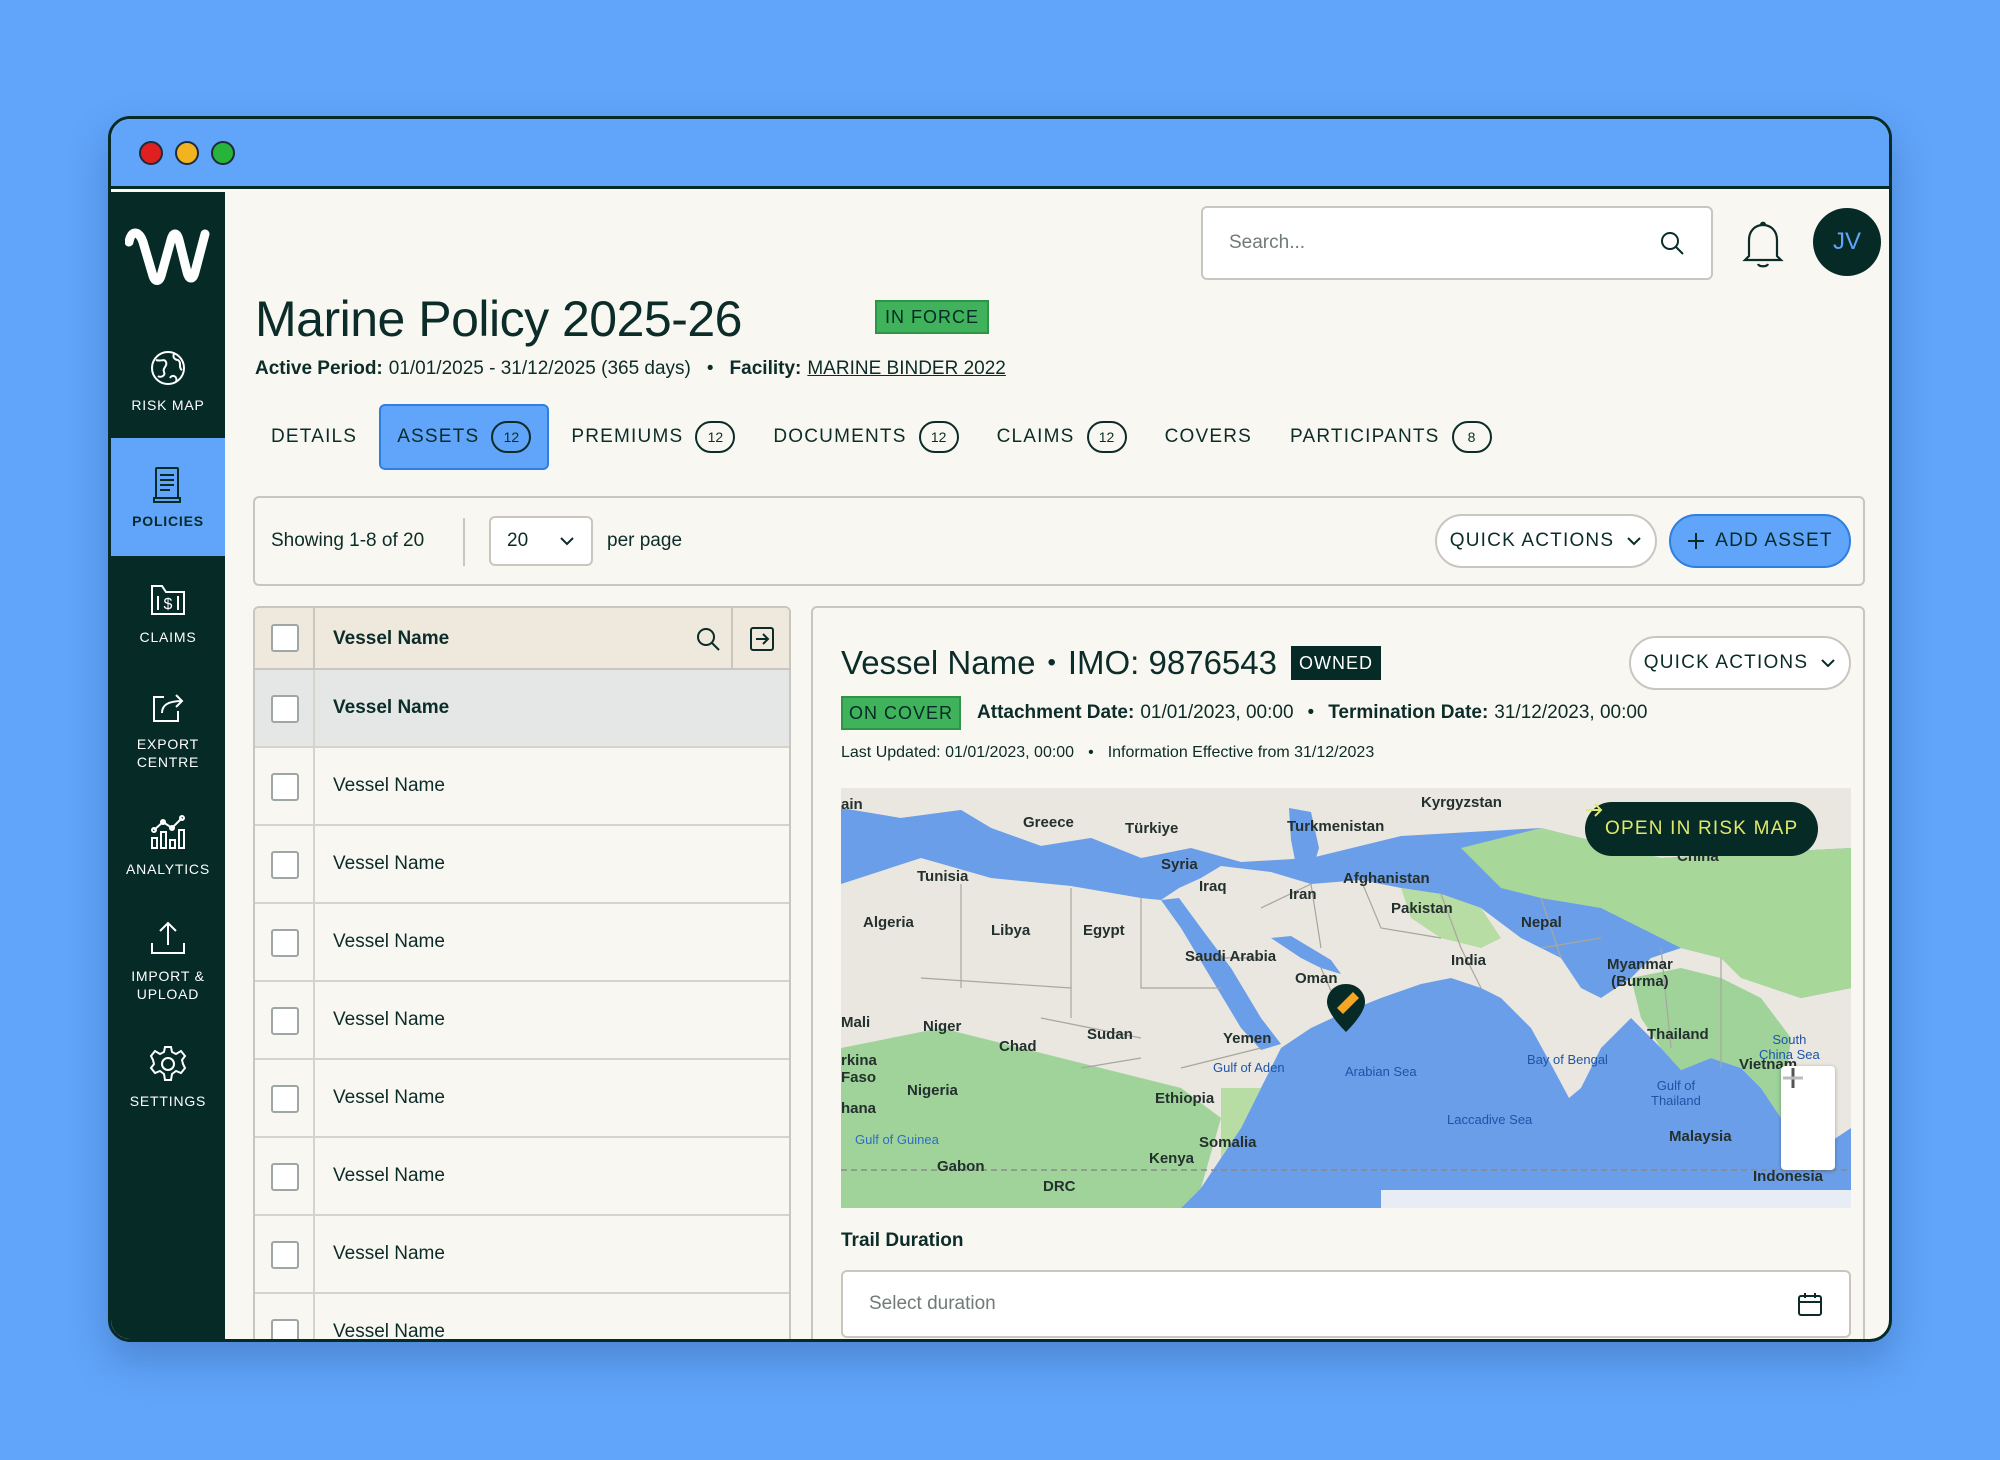  Describe the element at coordinates (1208, 437) in the screenshot. I see `tab-covers: COVERS` at that location.